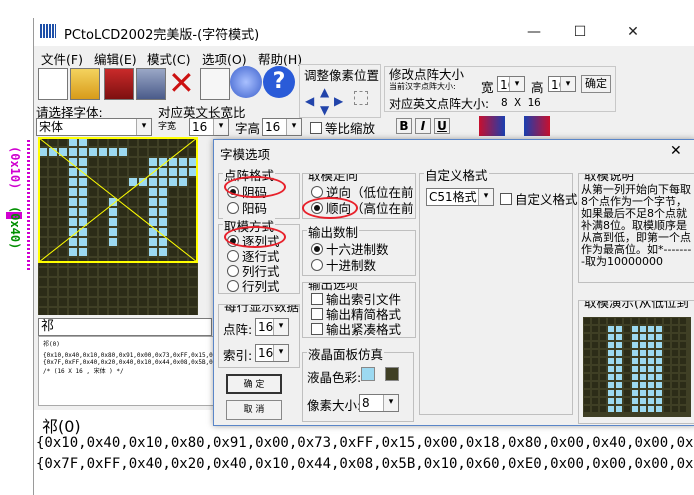 This screenshot has height=495, width=694. Describe the element at coordinates (115, 58) in the screenshot. I see `menu-edit: 编辑(E)` at that location.